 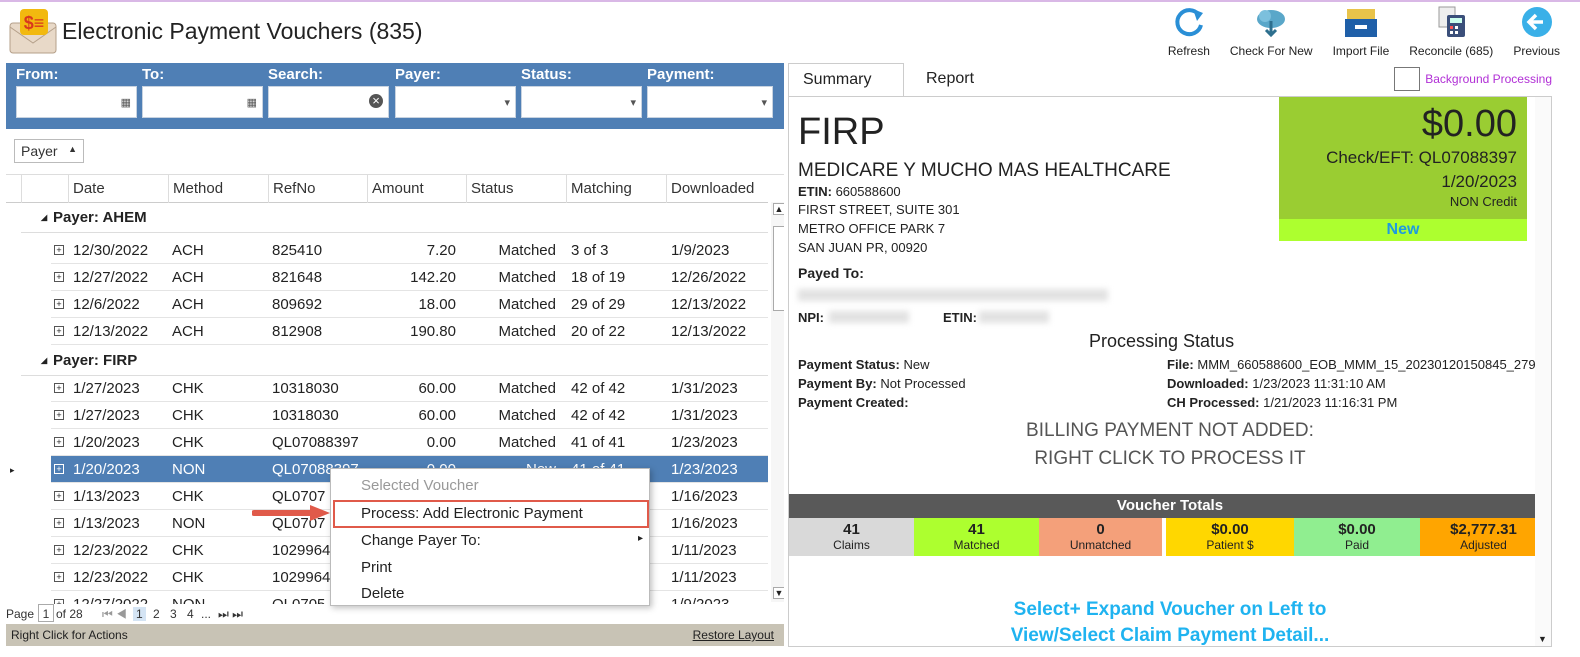 I want to click on cell-matching: 42 of 42, so click(x=598, y=388).